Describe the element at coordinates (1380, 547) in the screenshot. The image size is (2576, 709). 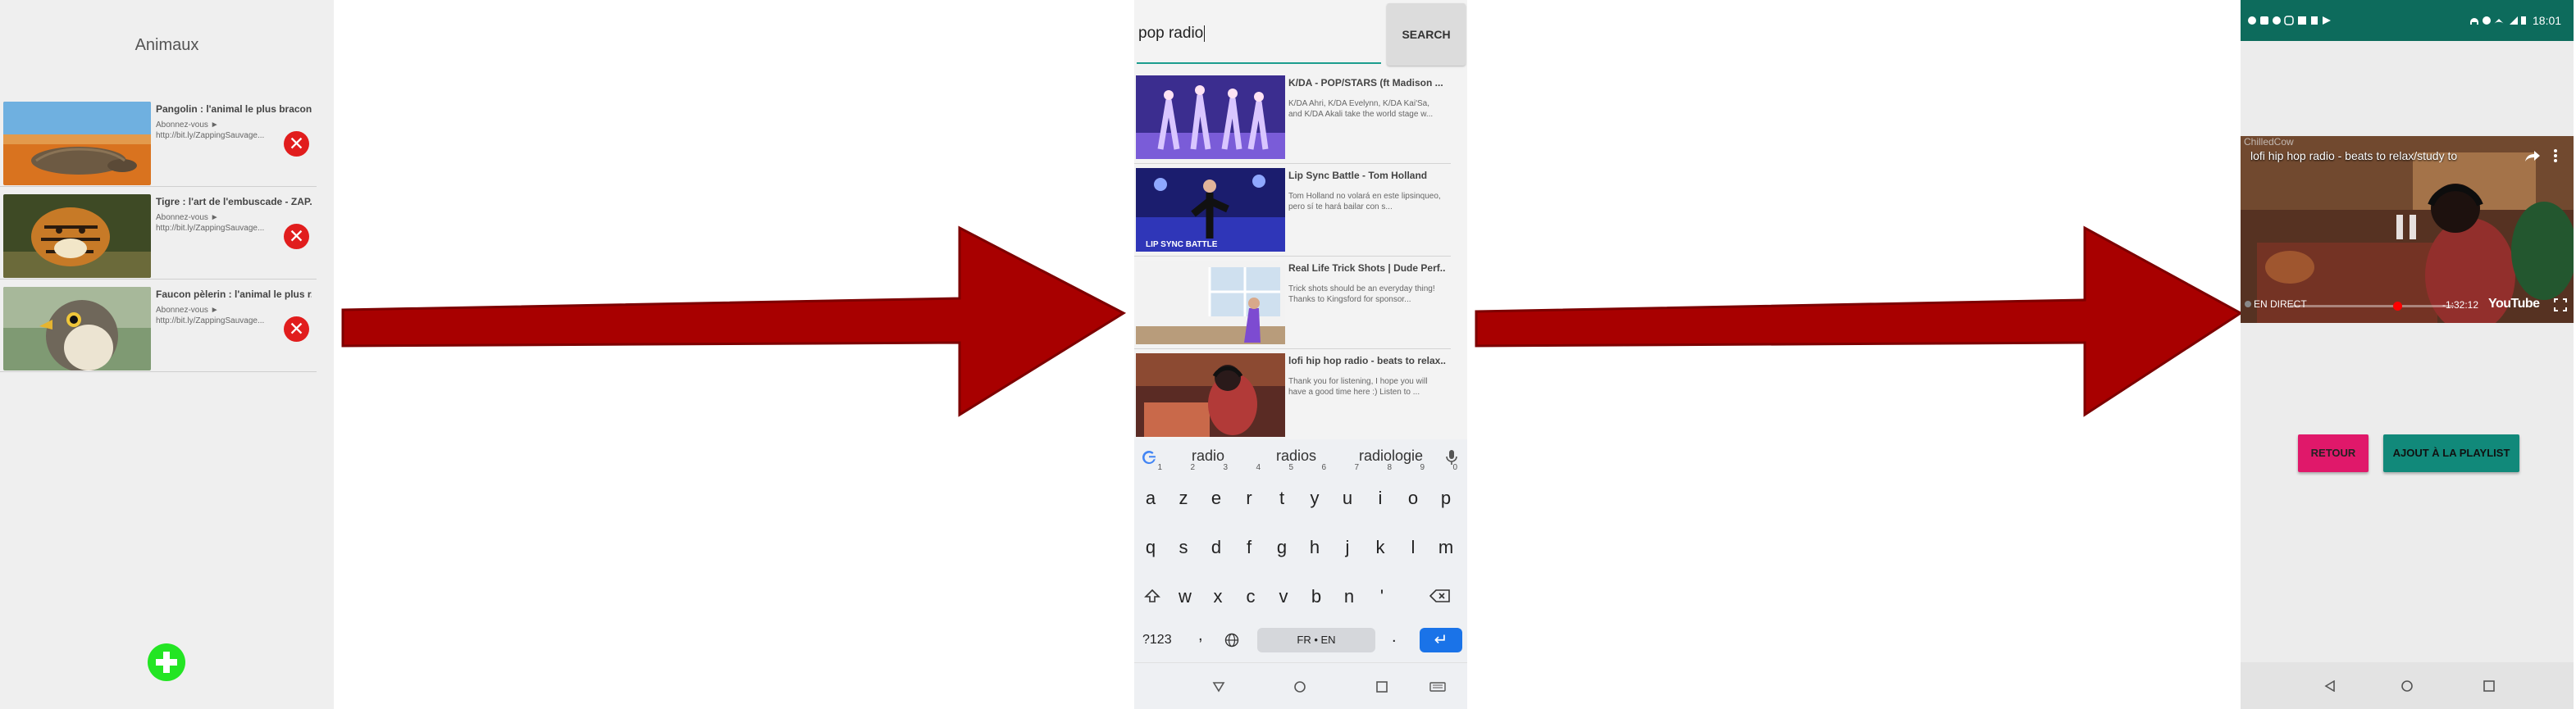
I see `key: k` at that location.